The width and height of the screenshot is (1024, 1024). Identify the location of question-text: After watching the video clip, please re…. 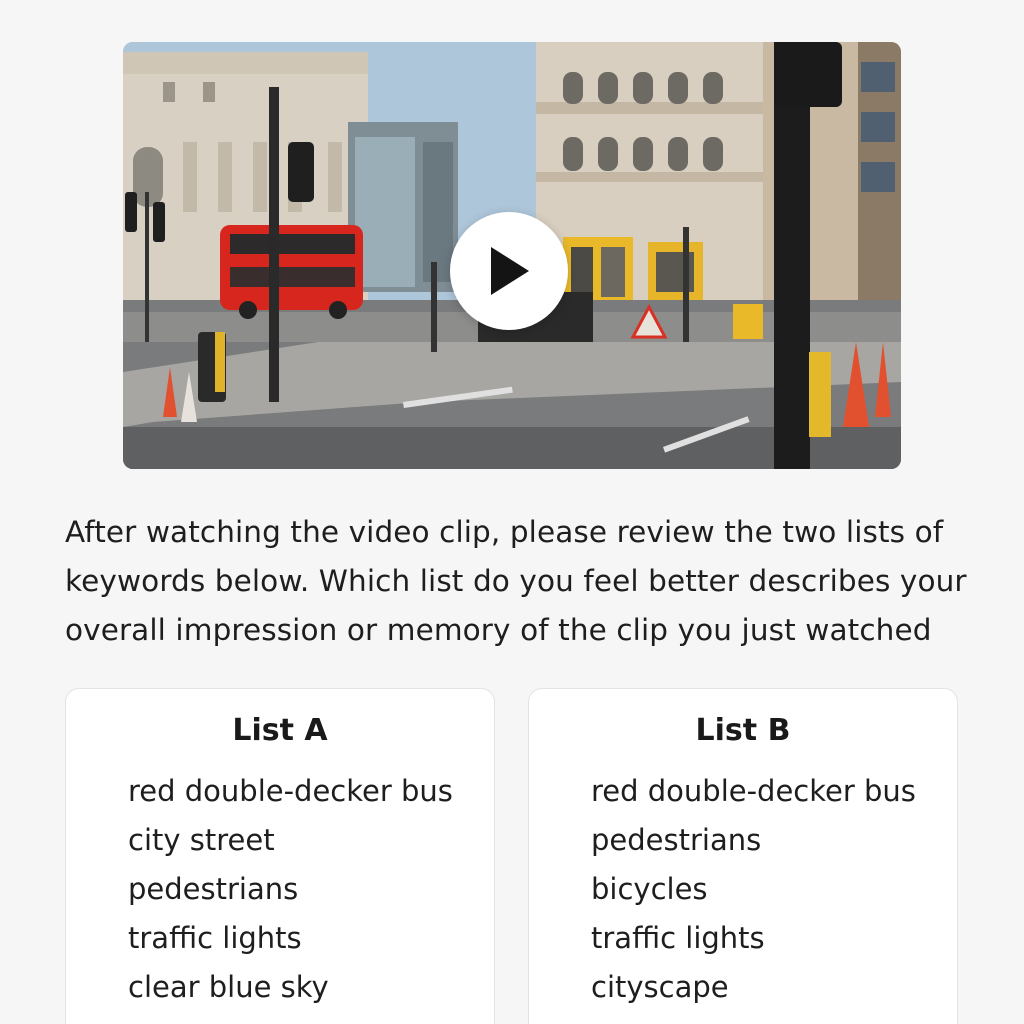
(516, 581).